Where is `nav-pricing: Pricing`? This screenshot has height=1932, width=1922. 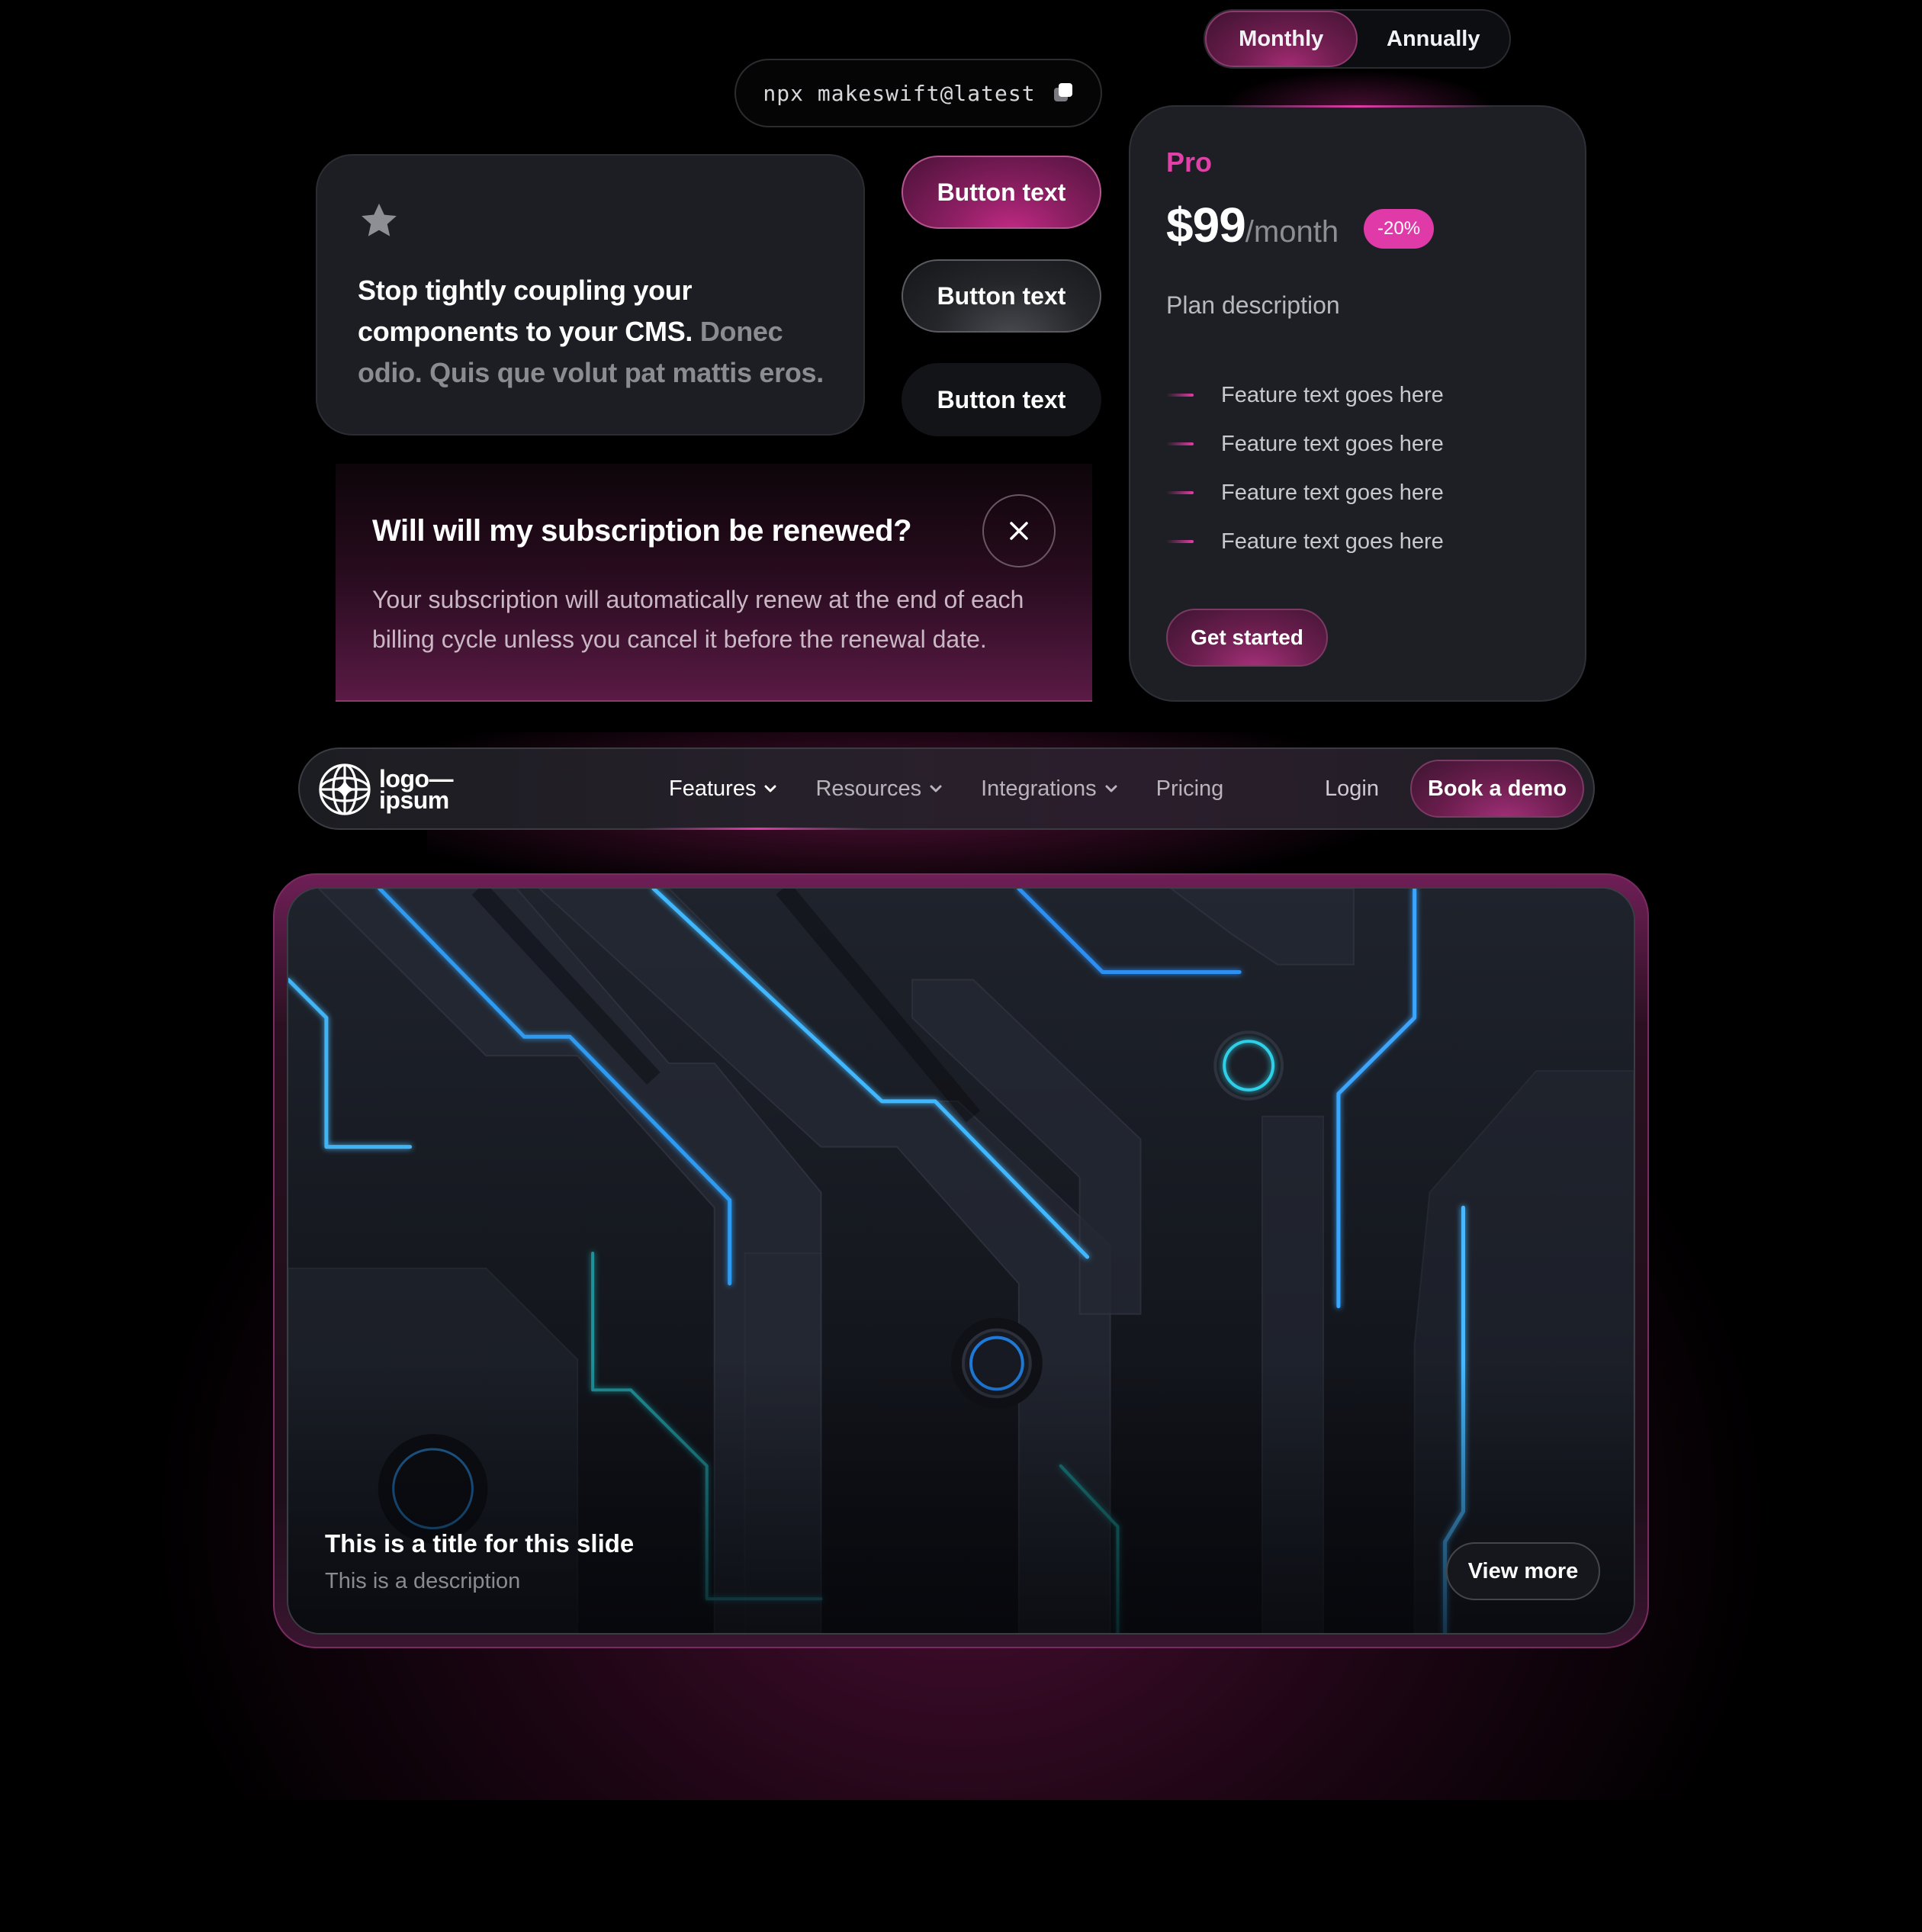
nav-pricing: Pricing is located at coordinates (1190, 789).